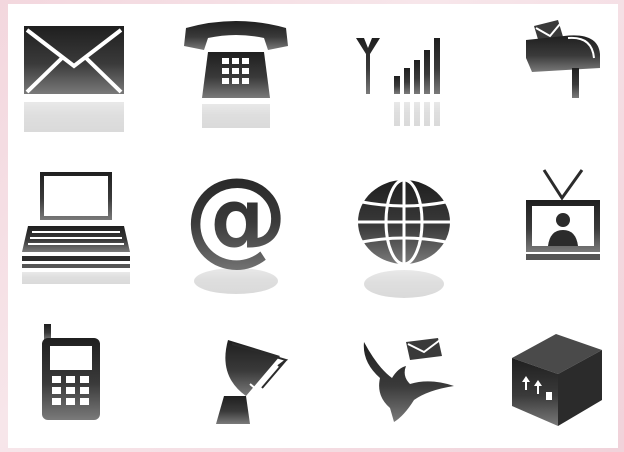  Describe the element at coordinates (563, 215) in the screenshot. I see `television-icon` at that location.